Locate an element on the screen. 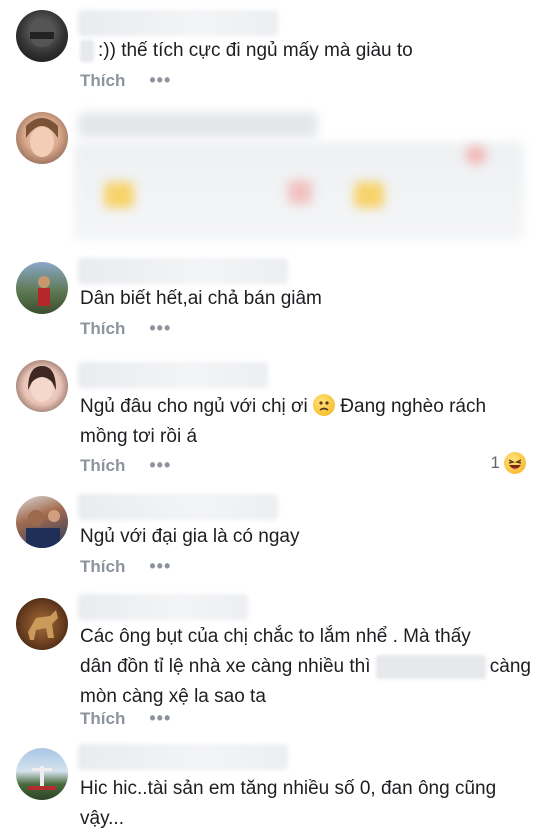 The height and width of the screenshot is (834, 540). laughing-face-emoji-icon is located at coordinates (515, 463).